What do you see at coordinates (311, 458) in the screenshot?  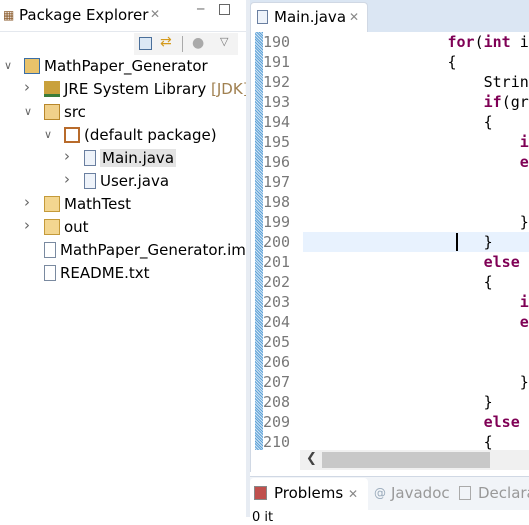 I see `scroll-left-icon: ❮` at bounding box center [311, 458].